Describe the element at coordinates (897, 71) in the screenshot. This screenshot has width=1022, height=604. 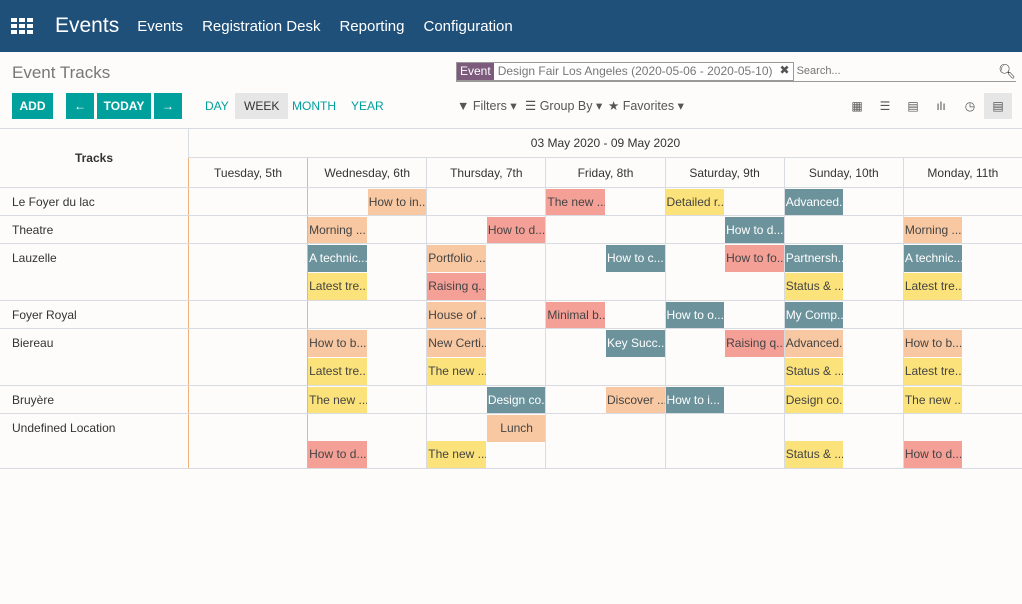
I see `search-input` at that location.